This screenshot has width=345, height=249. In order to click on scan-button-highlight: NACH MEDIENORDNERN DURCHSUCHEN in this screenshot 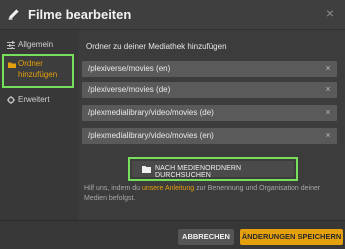, I will do `click(213, 169)`.